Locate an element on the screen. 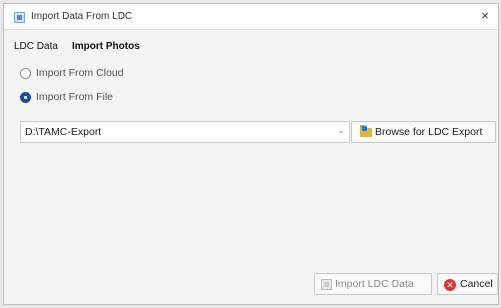 The height and width of the screenshot is (308, 501). browse-button: Browse for LDC Export is located at coordinates (423, 132).